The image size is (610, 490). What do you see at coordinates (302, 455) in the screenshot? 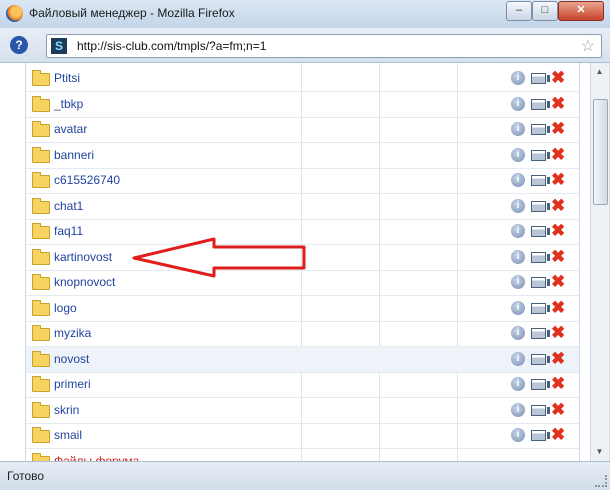
I see `file-row: Файлы форума` at bounding box center [302, 455].